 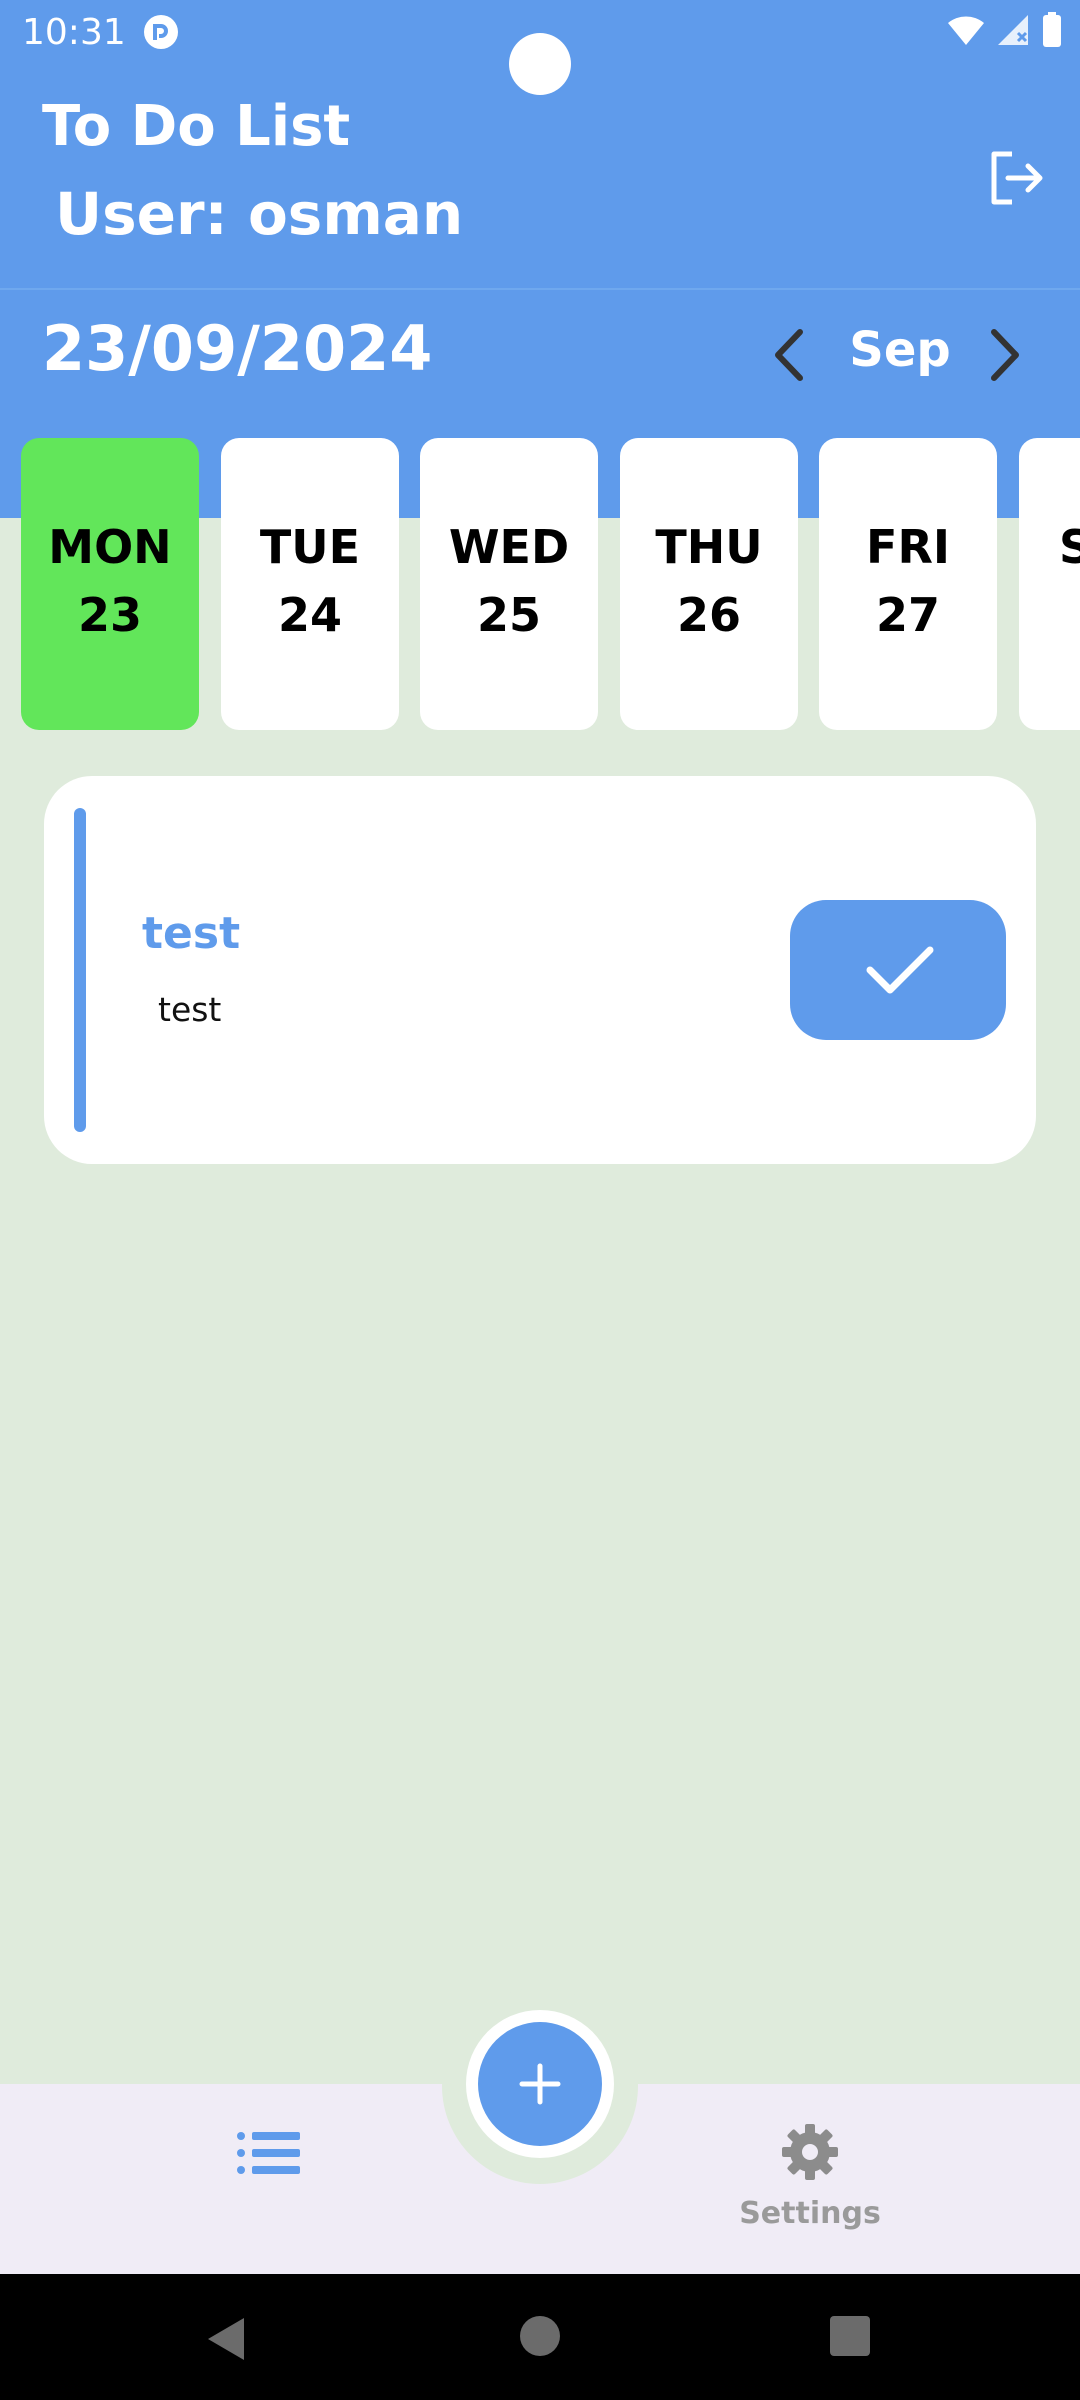 What do you see at coordinates (1052, 29) in the screenshot?
I see `battery-icon` at bounding box center [1052, 29].